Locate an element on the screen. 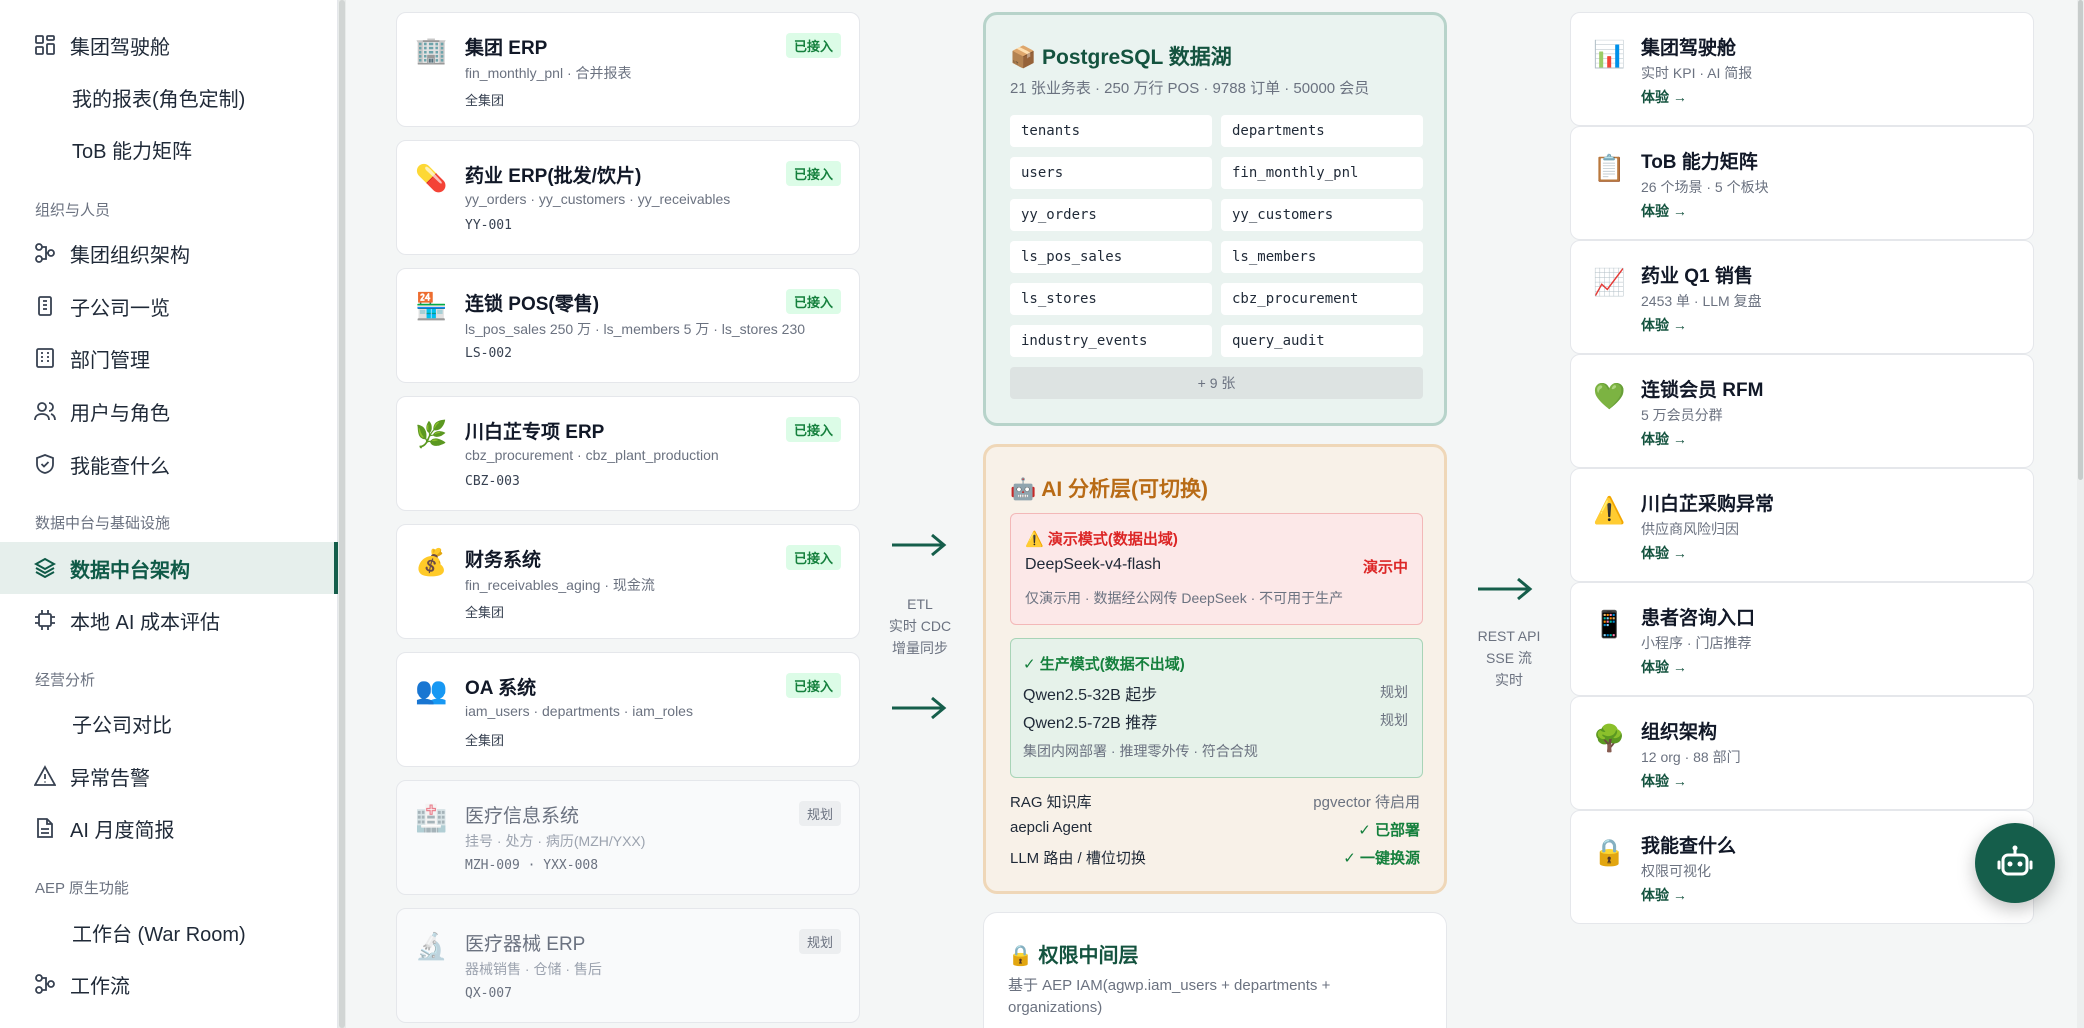 This screenshot has height=1028, width=2084. agent-label: aepcli Agent is located at coordinates (1051, 827).